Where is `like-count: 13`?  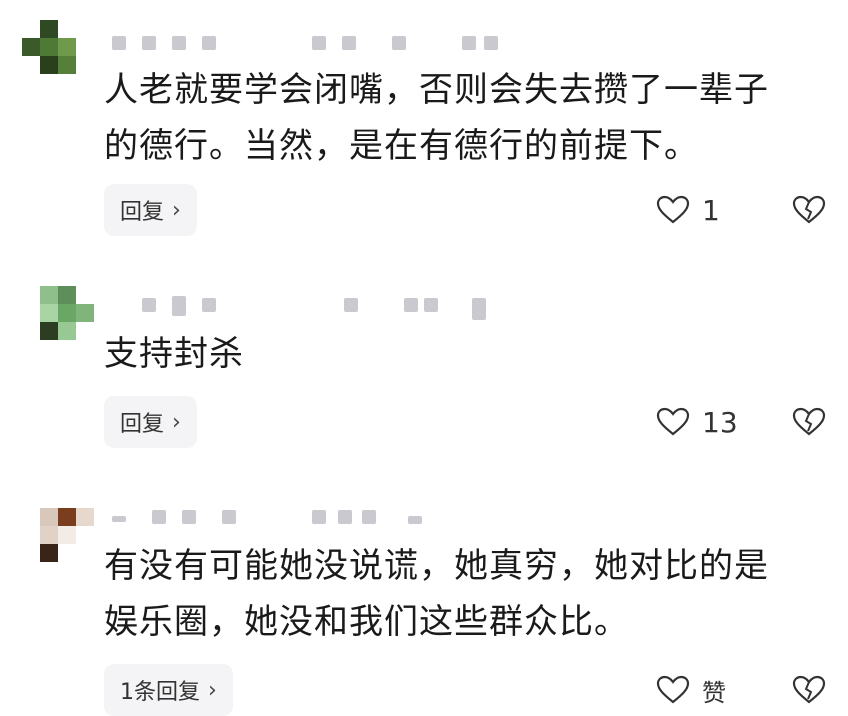
like-count: 13 is located at coordinates (720, 422).